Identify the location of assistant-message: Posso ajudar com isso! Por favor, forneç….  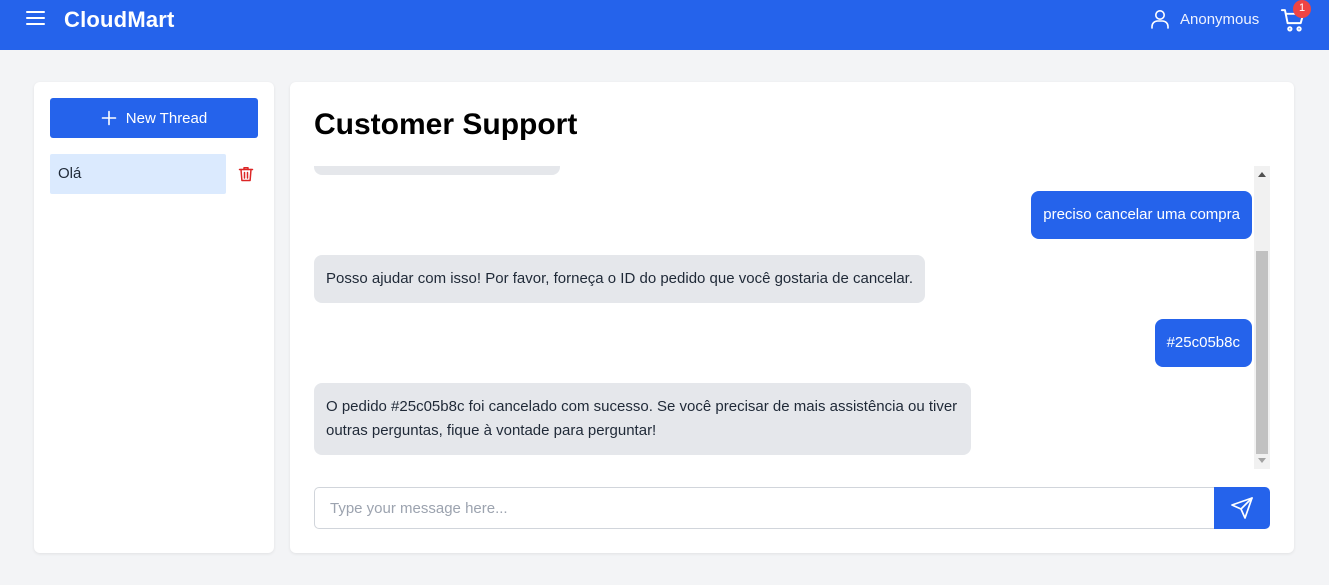
(620, 279).